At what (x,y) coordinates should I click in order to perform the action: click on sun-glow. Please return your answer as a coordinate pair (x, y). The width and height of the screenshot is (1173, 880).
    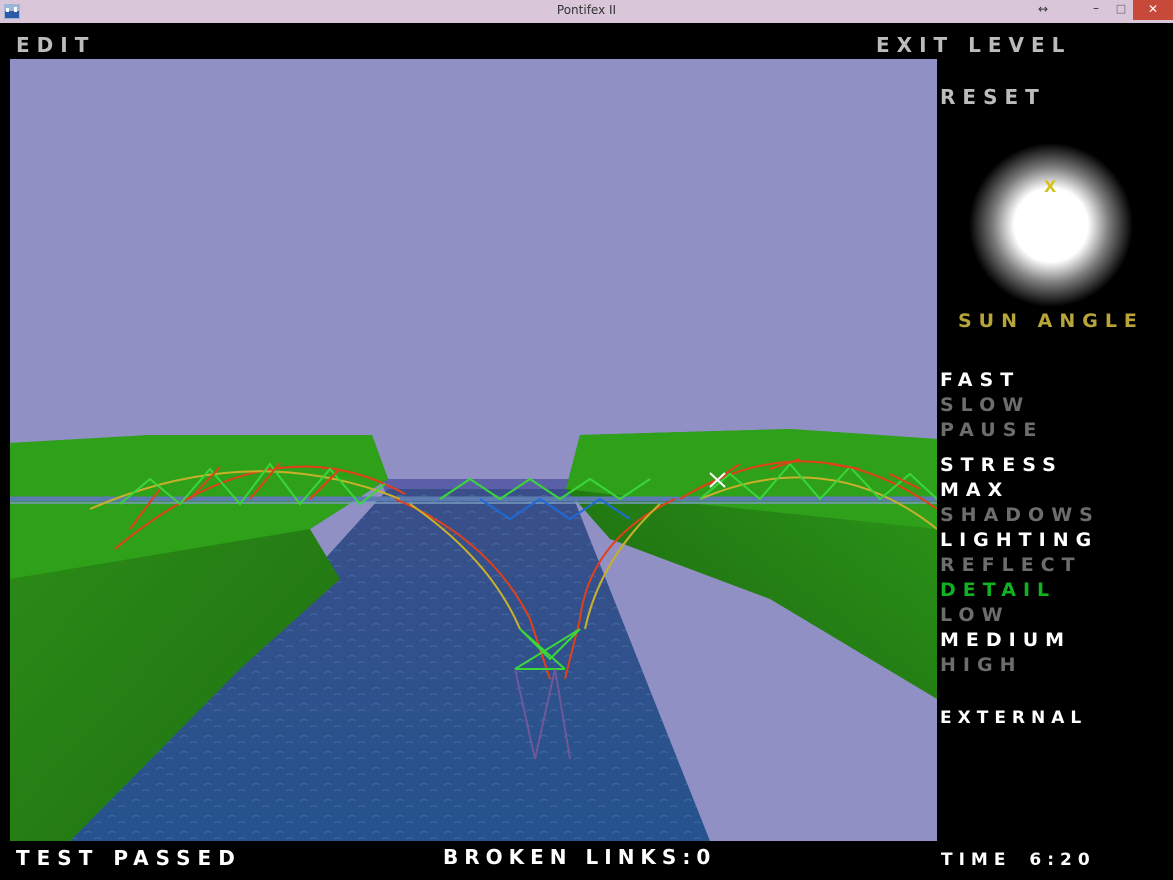
    Looking at the image, I should click on (1053, 222).